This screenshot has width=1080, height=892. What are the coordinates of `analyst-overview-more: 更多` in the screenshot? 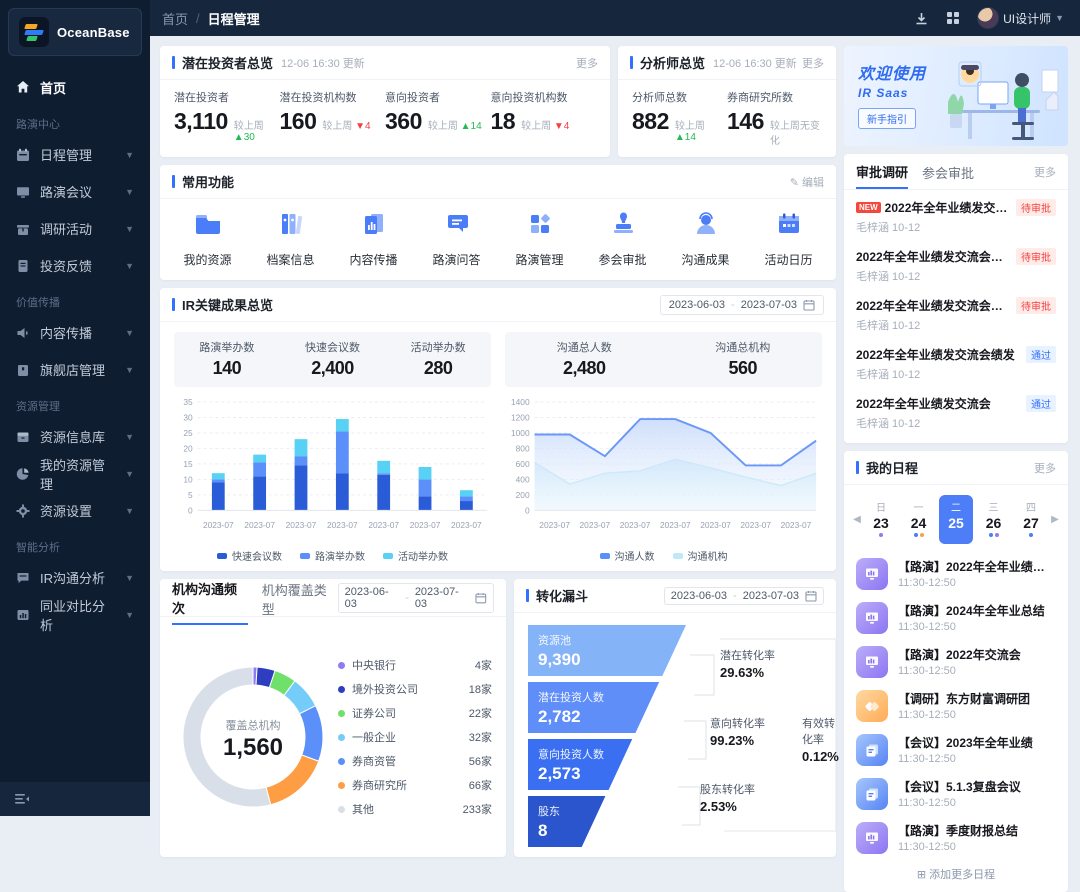 It's located at (813, 63).